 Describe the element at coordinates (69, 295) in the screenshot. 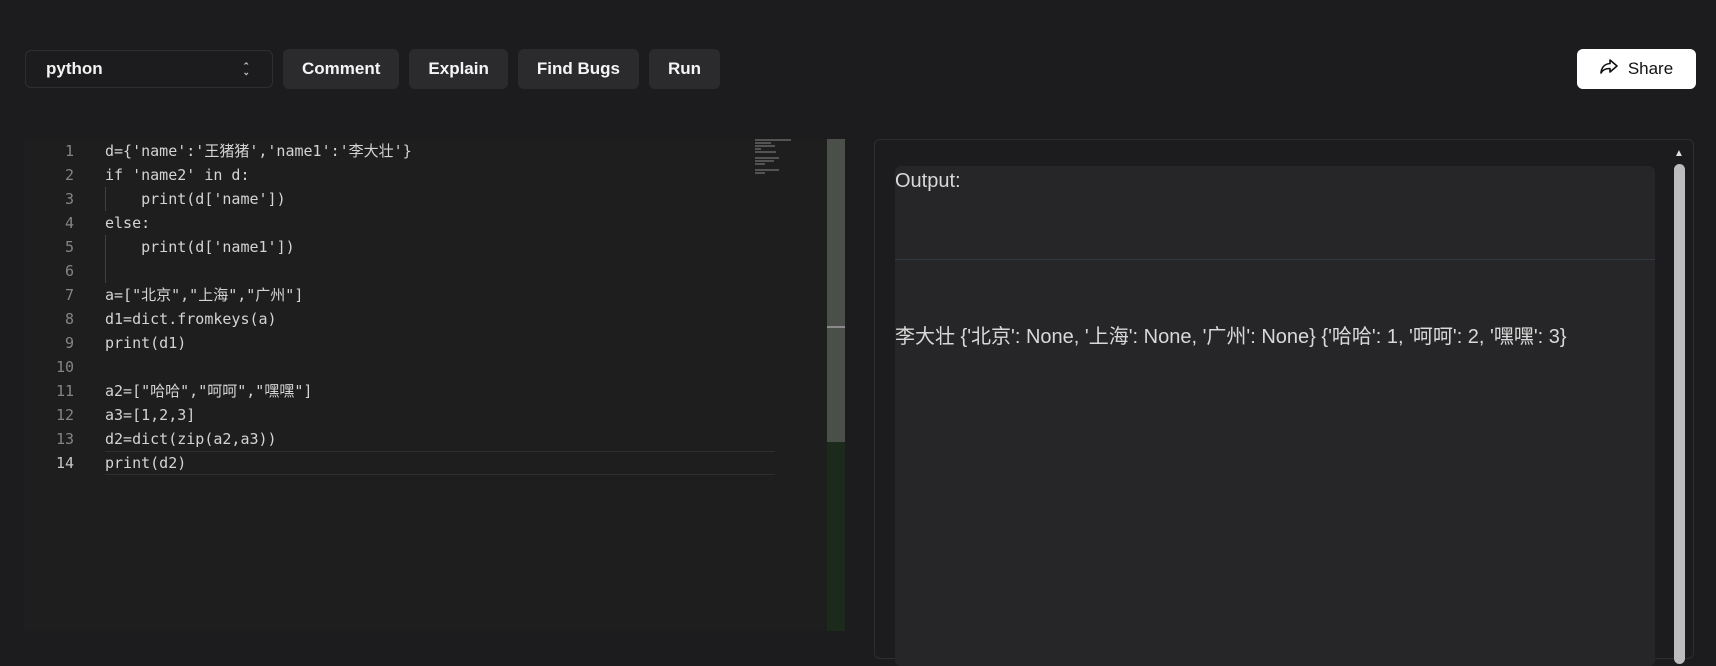

I see `line-number: 7` at that location.